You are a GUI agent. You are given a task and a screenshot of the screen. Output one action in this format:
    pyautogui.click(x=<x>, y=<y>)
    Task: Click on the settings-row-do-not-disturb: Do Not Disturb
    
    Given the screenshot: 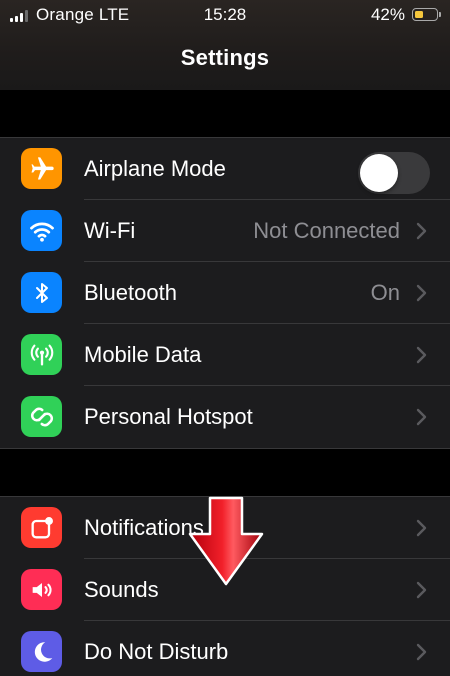 What is the action you would take?
    pyautogui.click(x=225, y=648)
    